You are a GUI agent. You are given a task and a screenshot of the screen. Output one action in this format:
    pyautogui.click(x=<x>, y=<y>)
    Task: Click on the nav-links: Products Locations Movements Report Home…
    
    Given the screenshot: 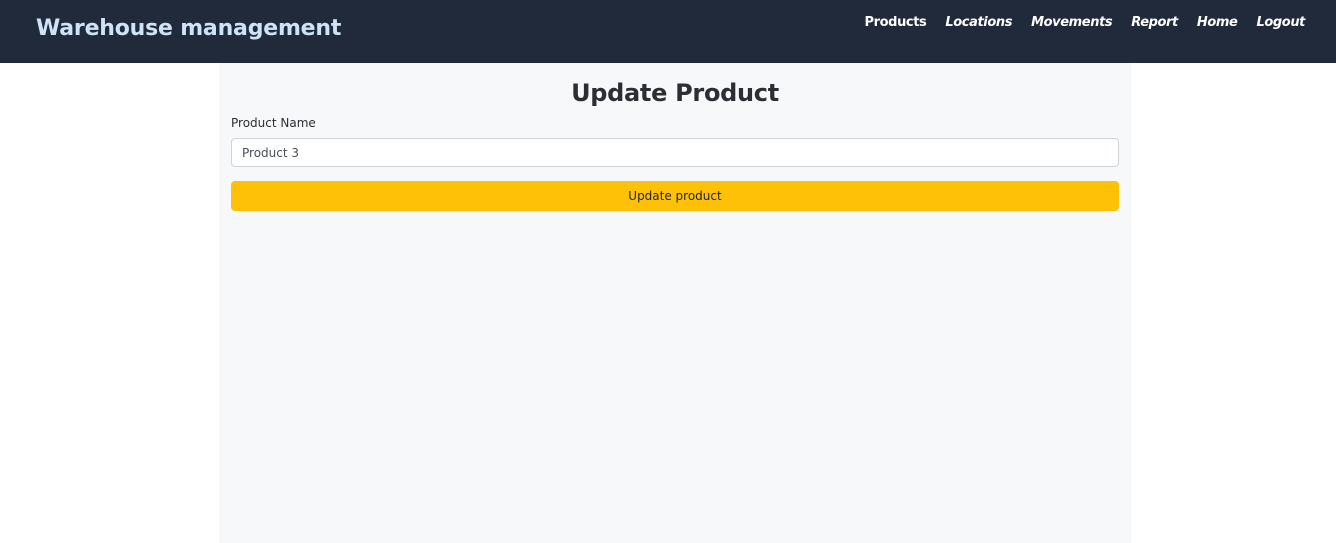 What is the action you would take?
    pyautogui.click(x=1085, y=22)
    